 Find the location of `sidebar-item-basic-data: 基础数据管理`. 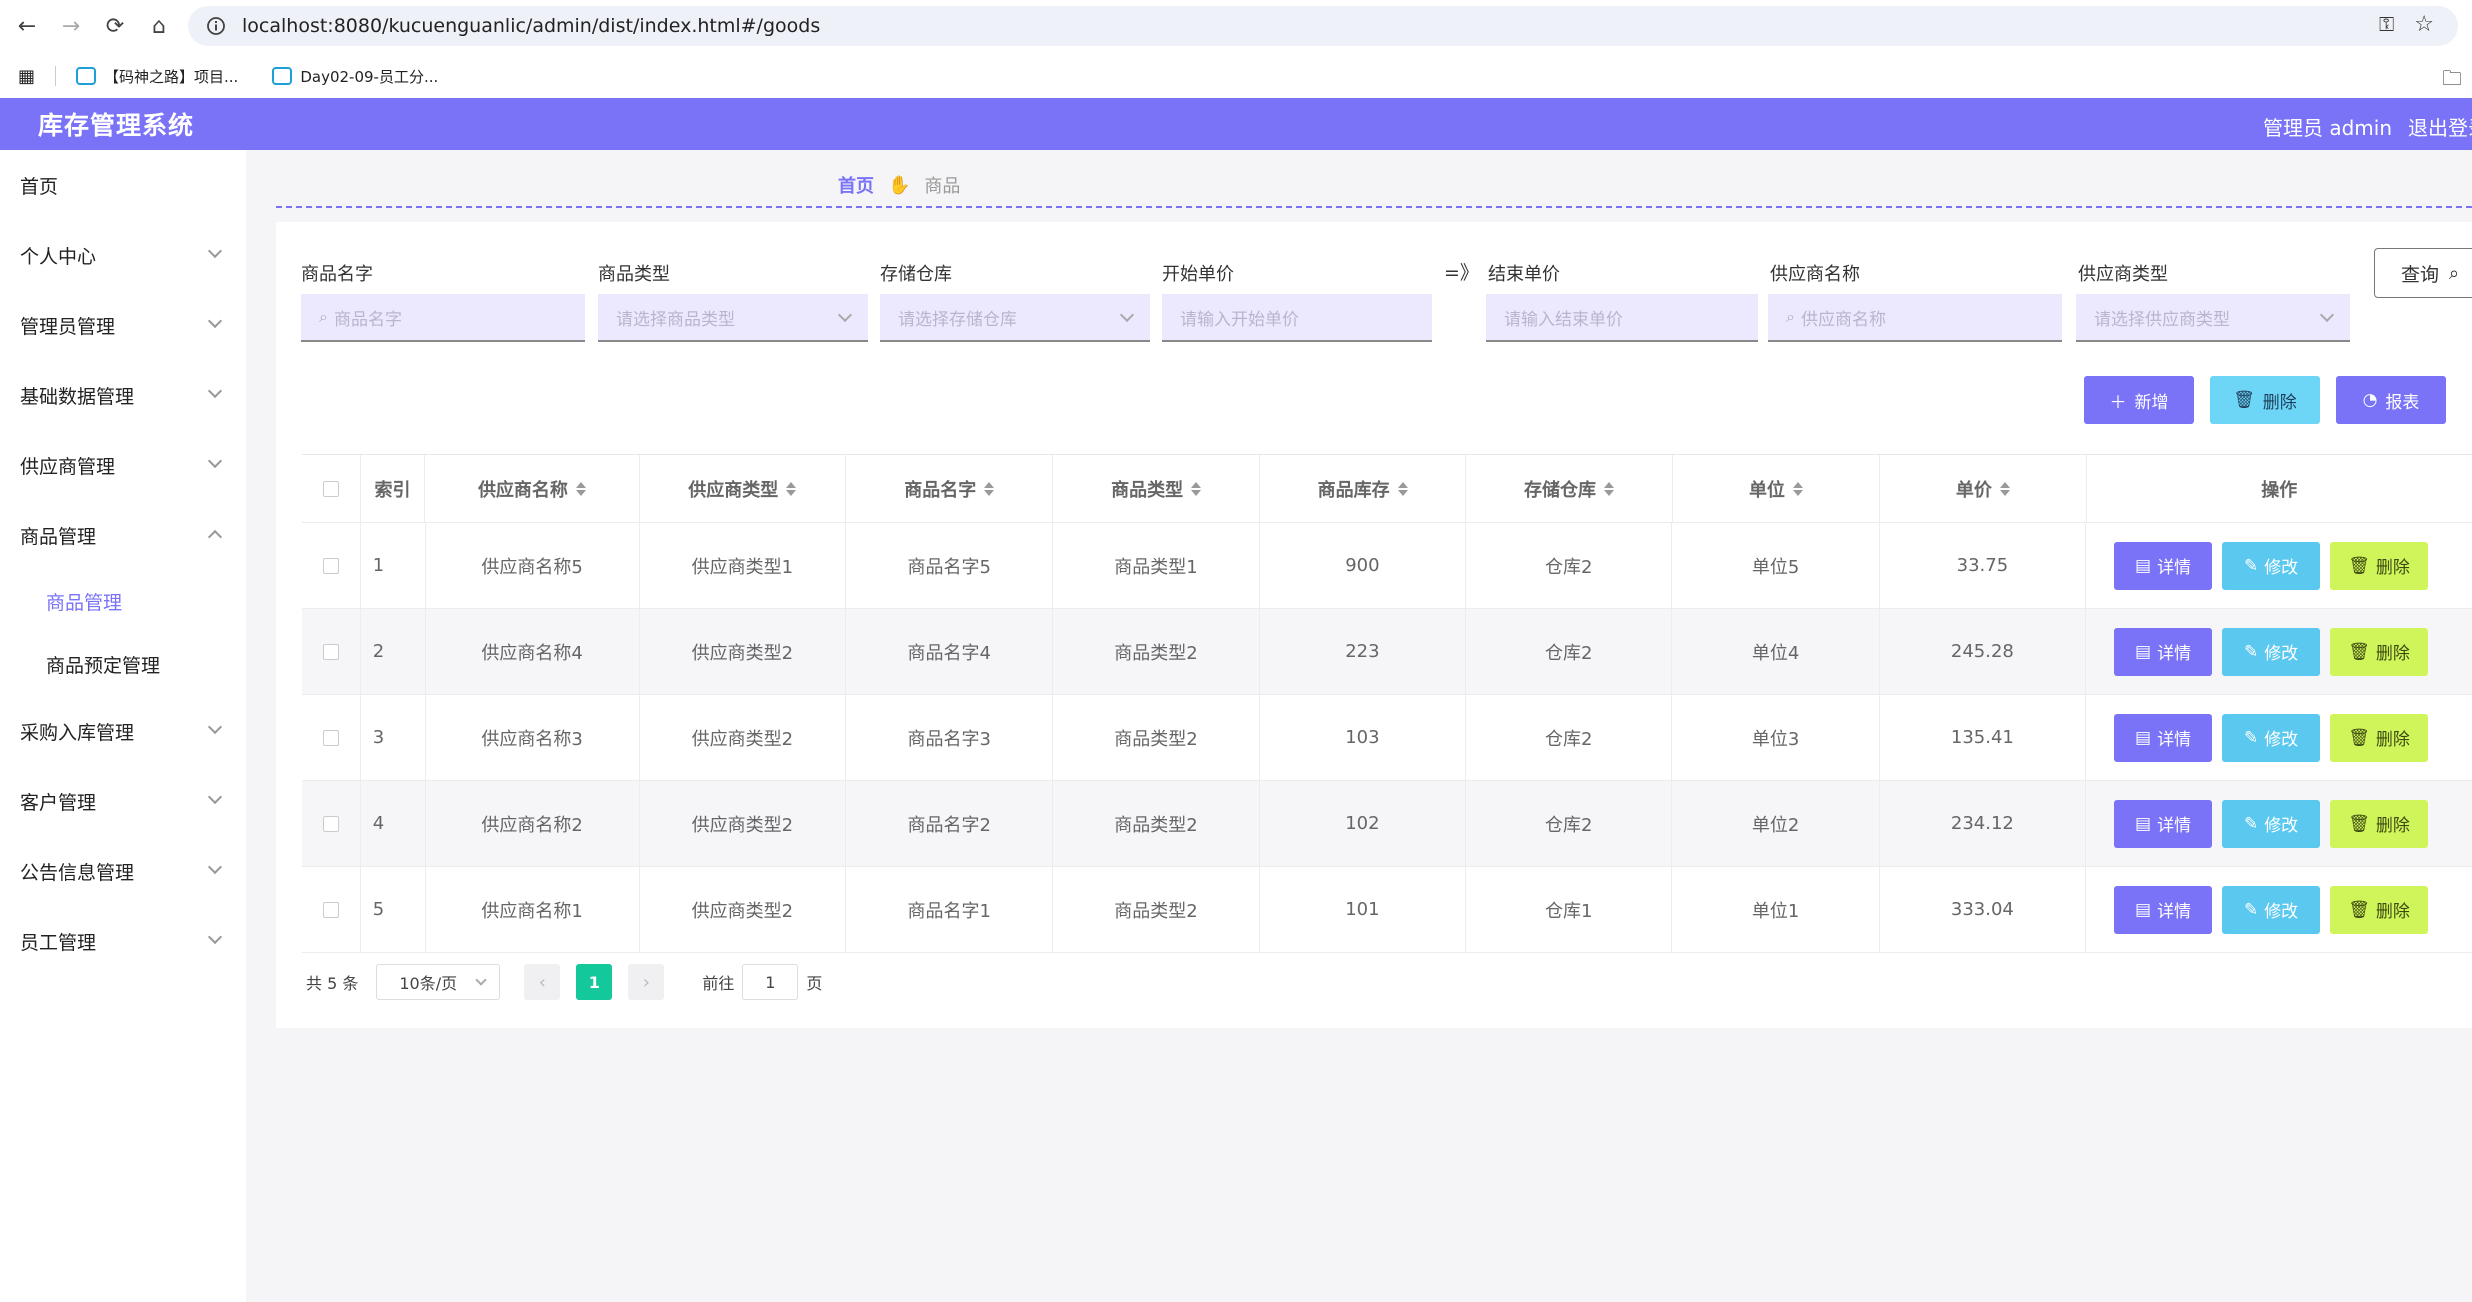

sidebar-item-basic-data: 基础数据管理 is located at coordinates (123, 395).